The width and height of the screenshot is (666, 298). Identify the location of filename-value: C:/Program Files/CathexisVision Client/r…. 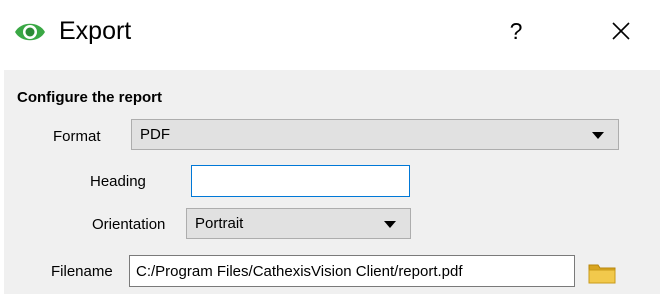
(299, 271).